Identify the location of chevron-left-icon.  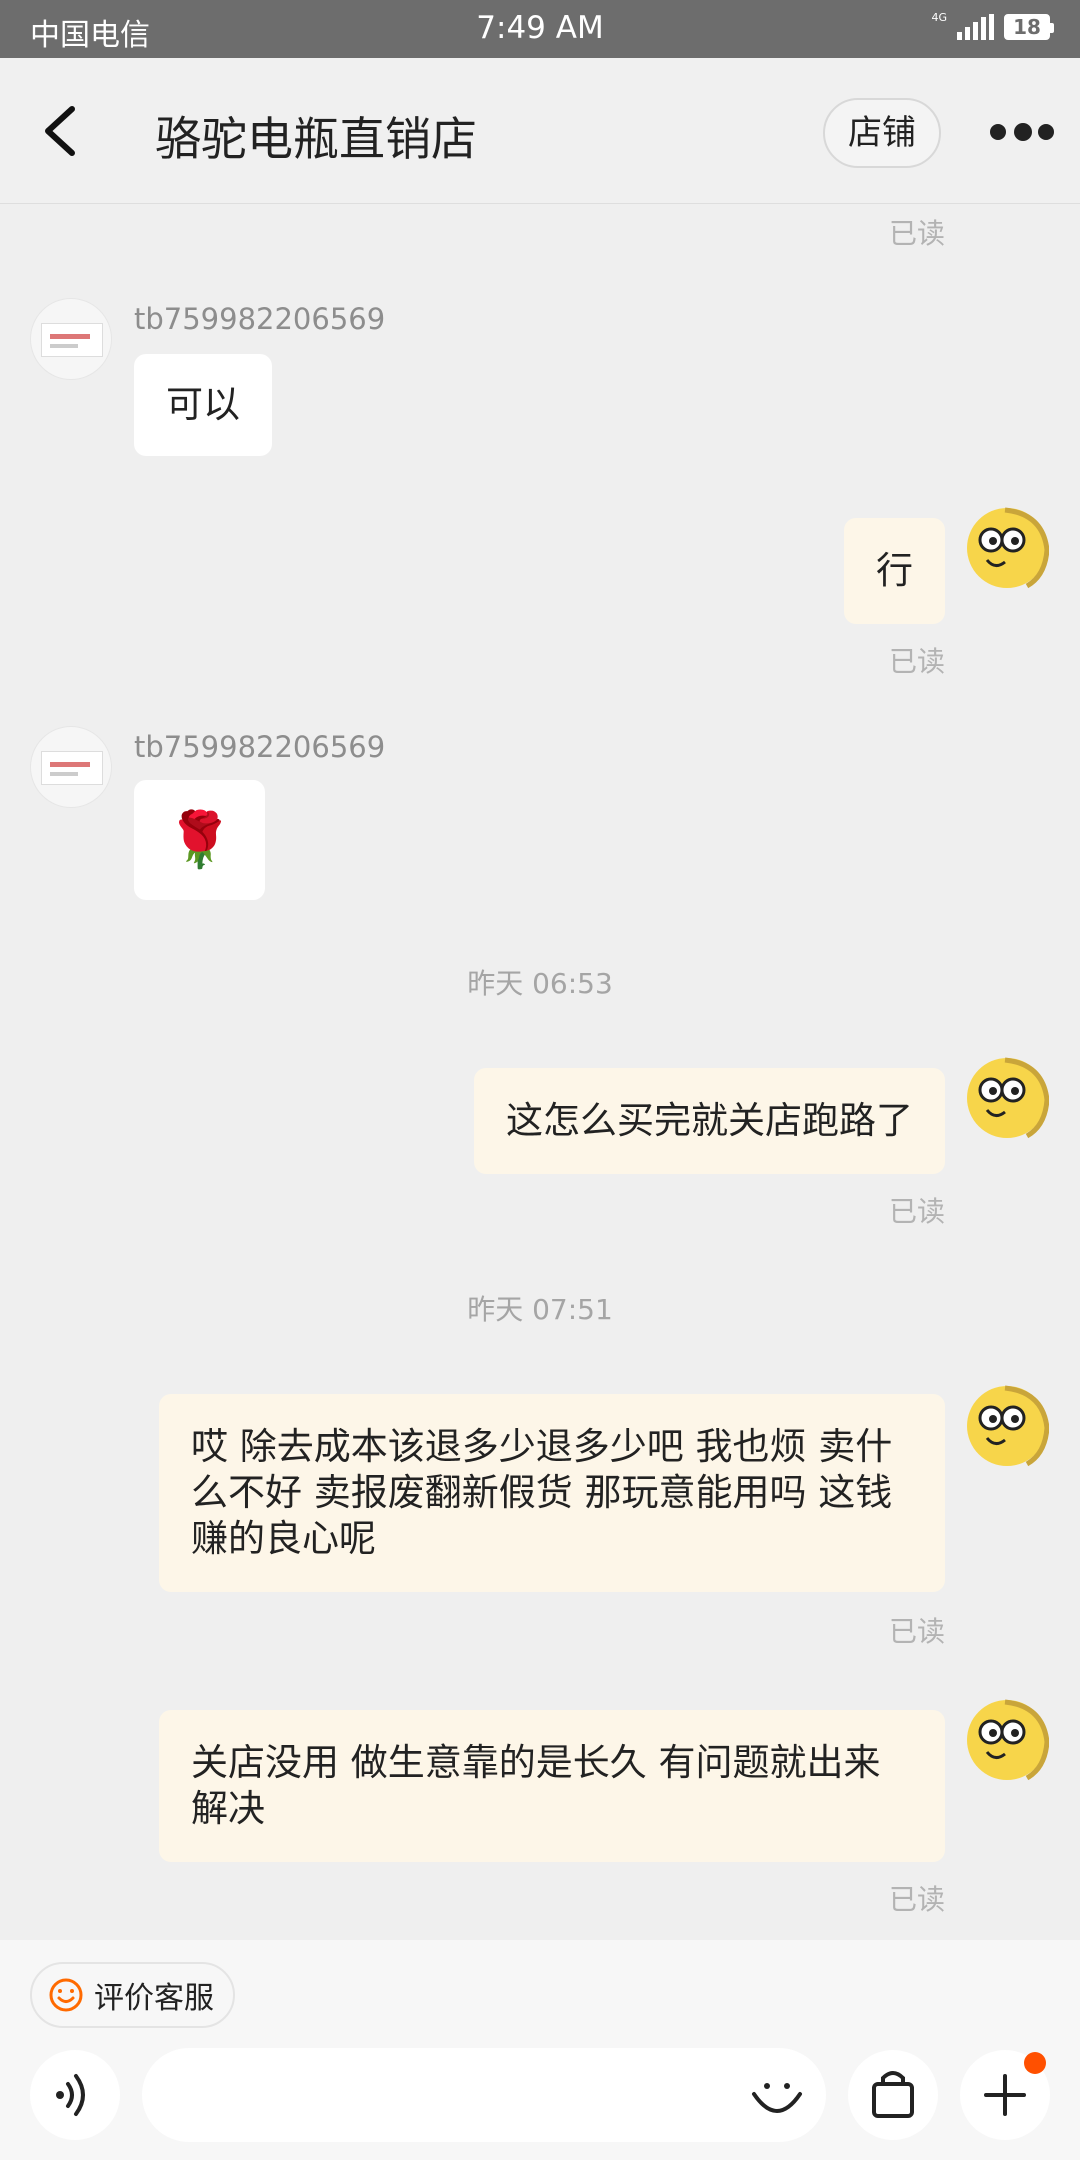
(60, 131).